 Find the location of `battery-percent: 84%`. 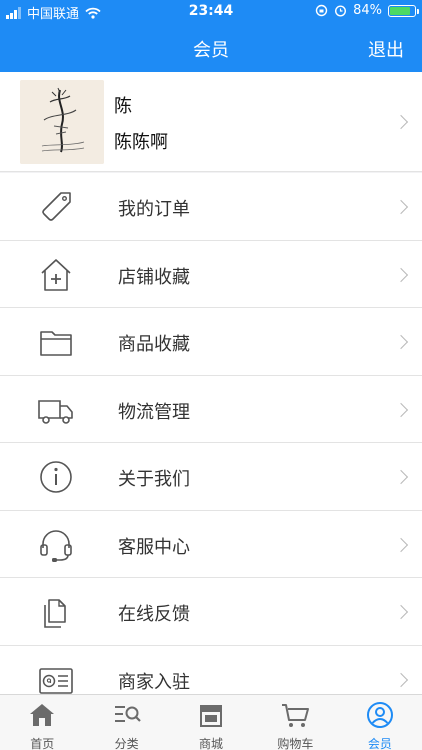

battery-percent: 84% is located at coordinates (367, 10).